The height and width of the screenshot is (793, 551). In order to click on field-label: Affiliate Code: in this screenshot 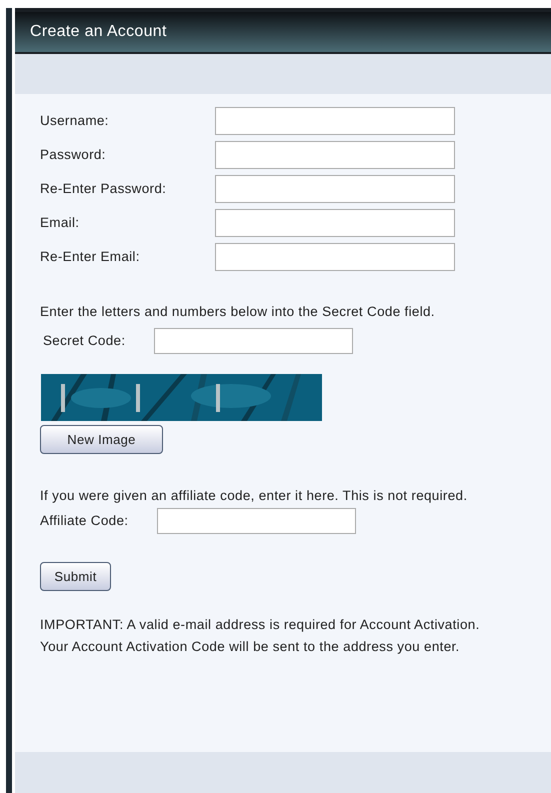, I will do `click(85, 521)`.